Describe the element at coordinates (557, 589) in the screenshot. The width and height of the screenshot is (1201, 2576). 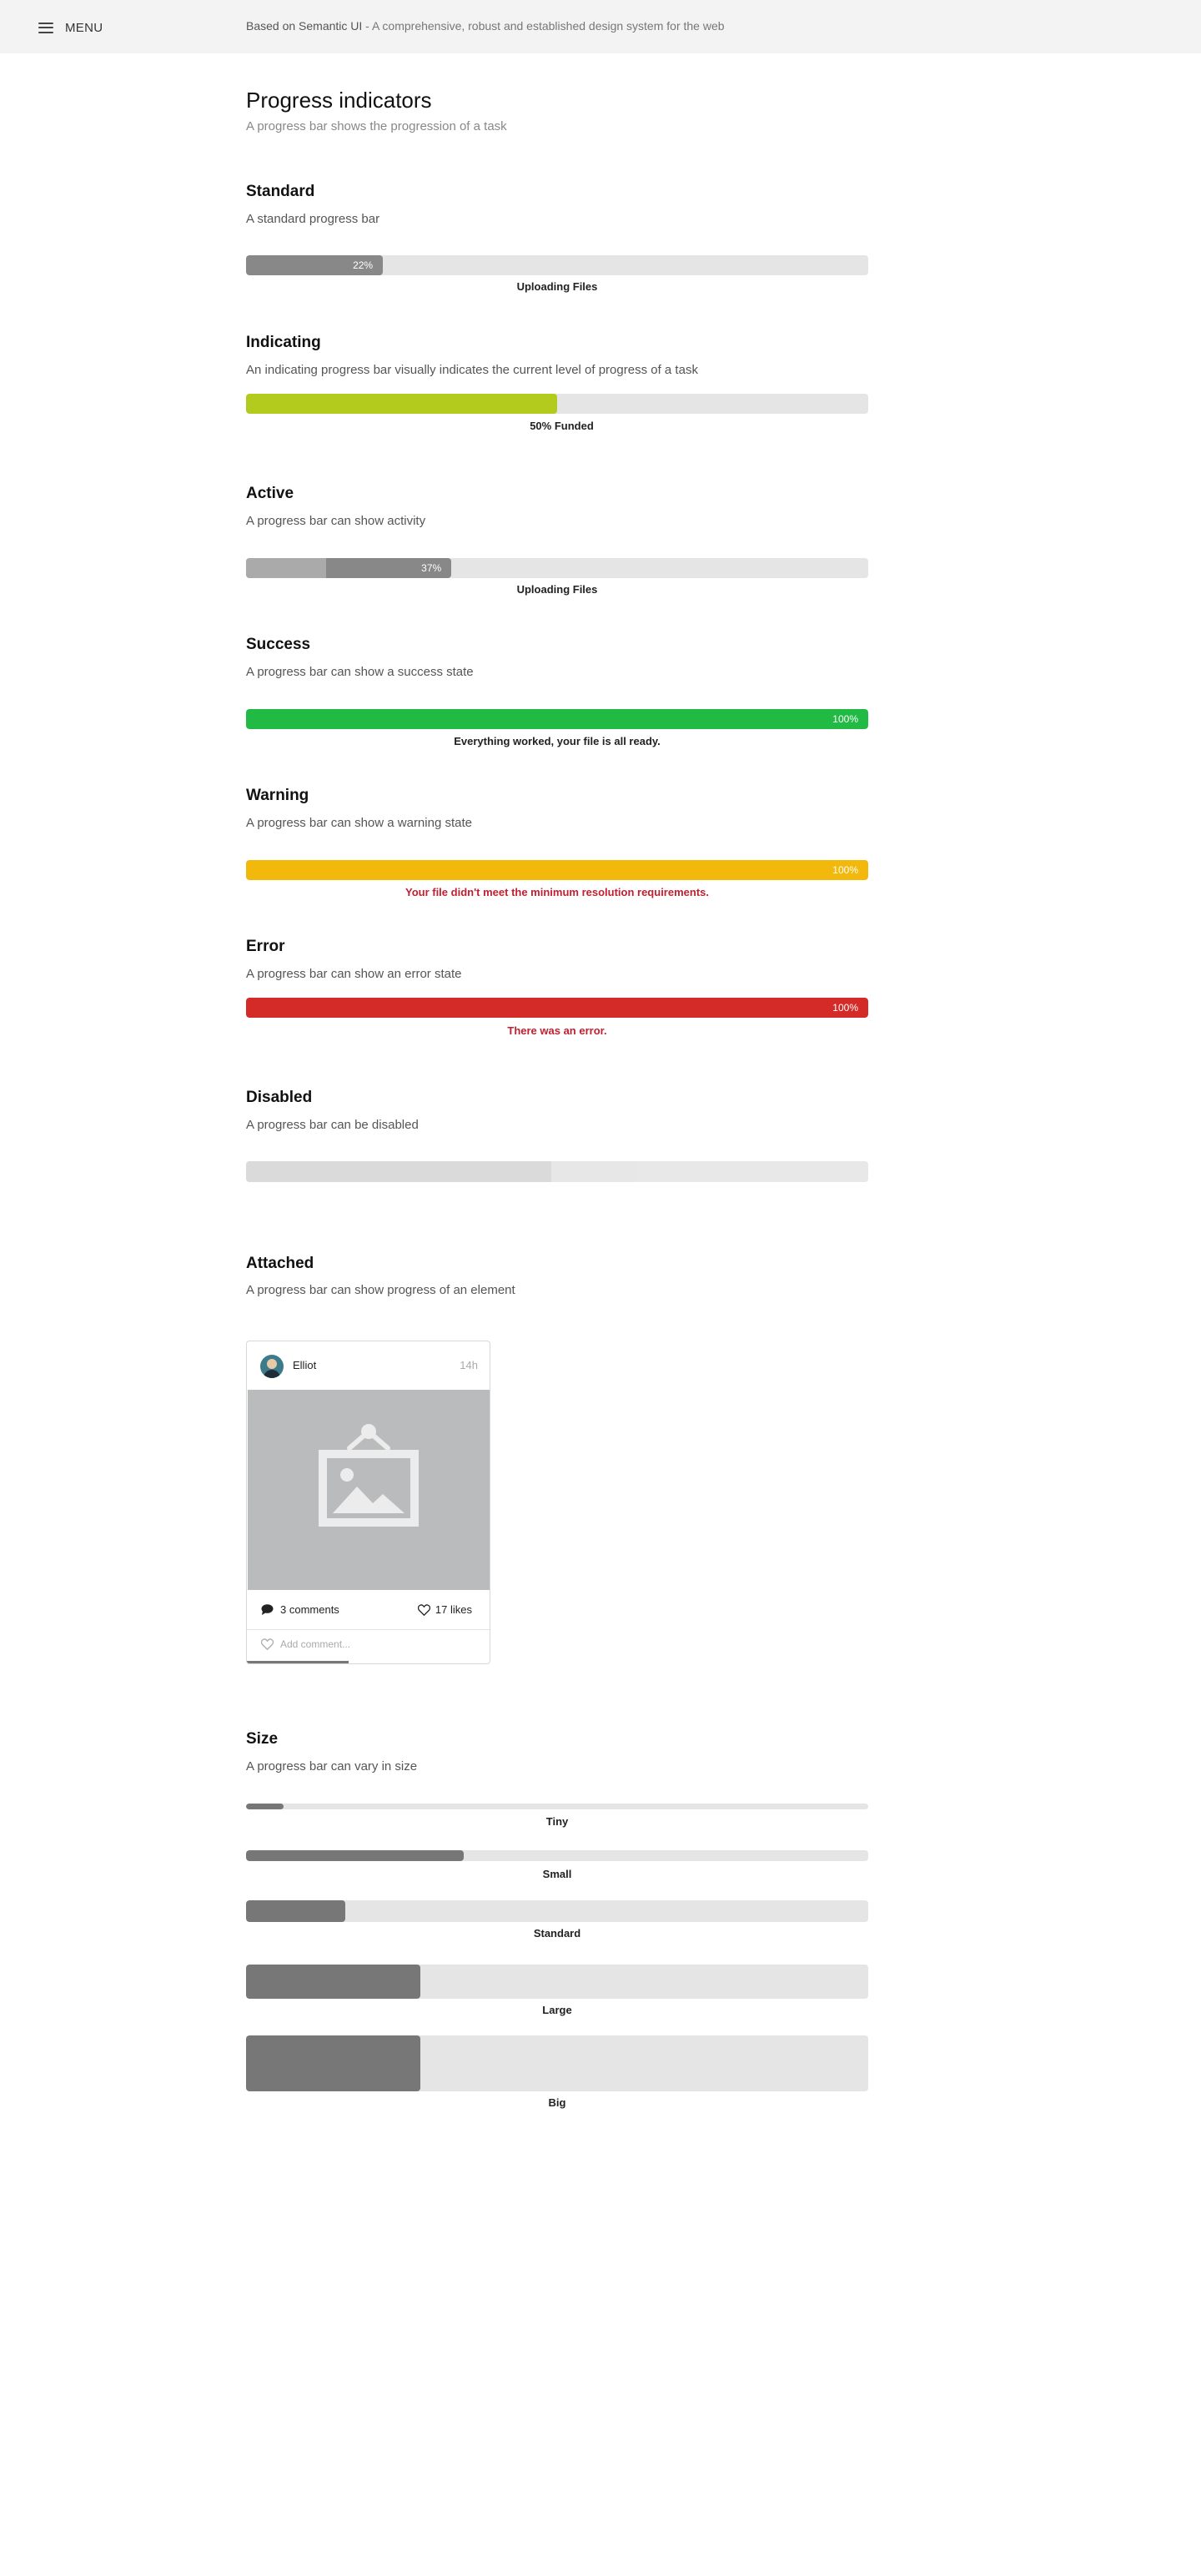
I see `progress-label-active: Uploading Files` at that location.